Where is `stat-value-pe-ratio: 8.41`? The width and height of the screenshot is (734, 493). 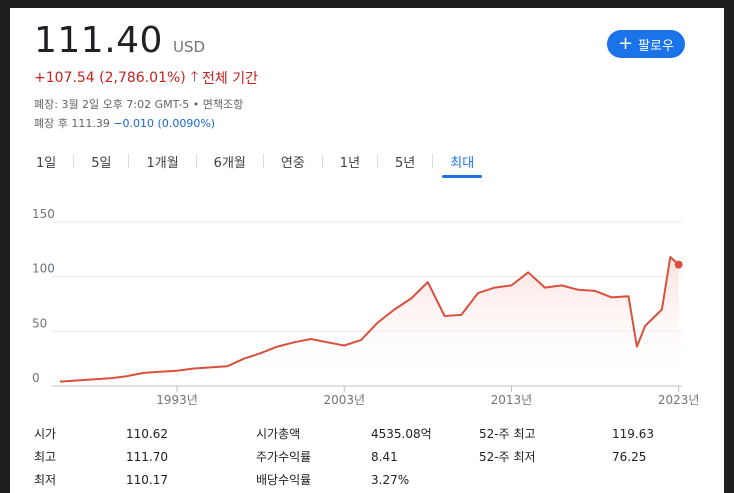
stat-value-pe-ratio: 8.41 is located at coordinates (384, 456).